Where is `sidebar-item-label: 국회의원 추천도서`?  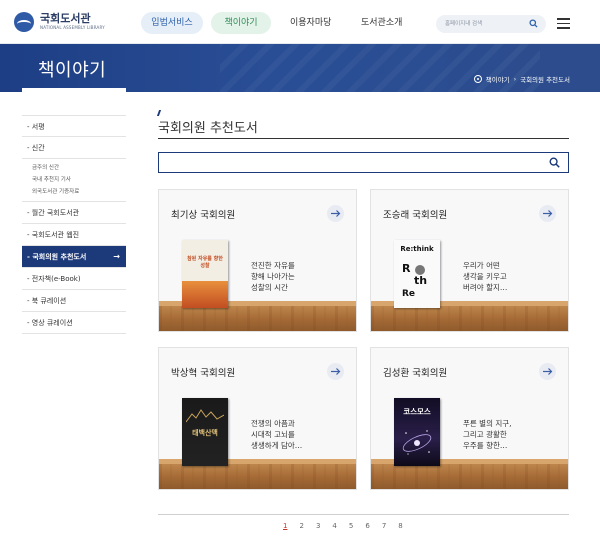
sidebar-item-label: 국회의원 추천도서 is located at coordinates (59, 257).